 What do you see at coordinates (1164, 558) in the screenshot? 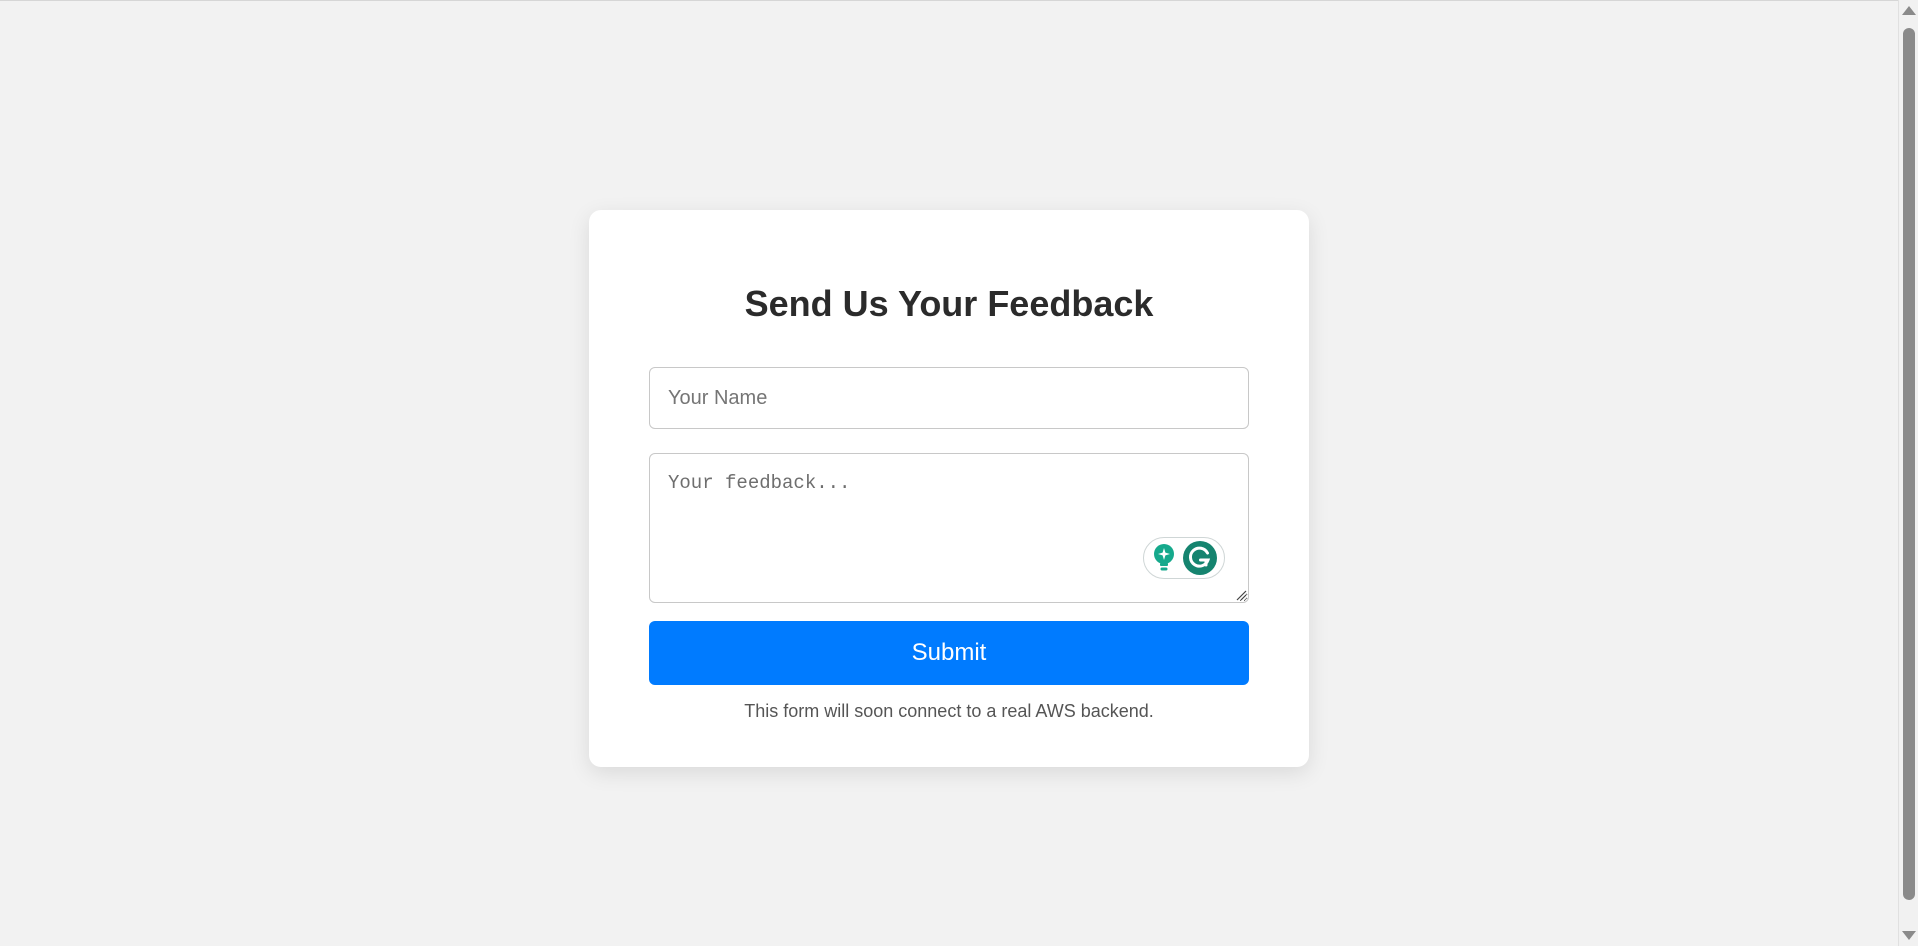
I see `lightbulb-icon` at bounding box center [1164, 558].